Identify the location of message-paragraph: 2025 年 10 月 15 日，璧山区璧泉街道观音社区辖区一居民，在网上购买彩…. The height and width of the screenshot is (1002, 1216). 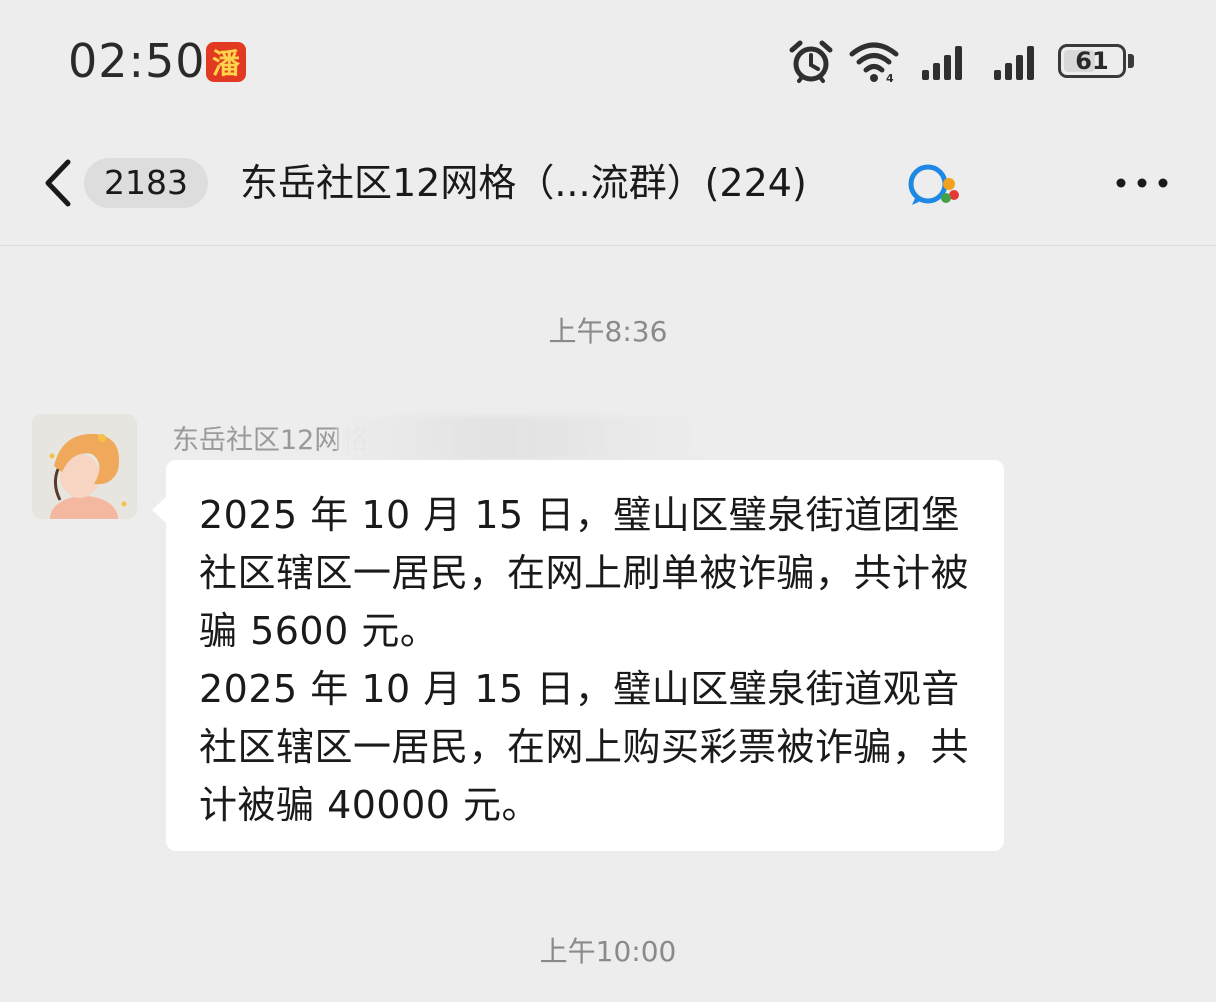
(584, 747).